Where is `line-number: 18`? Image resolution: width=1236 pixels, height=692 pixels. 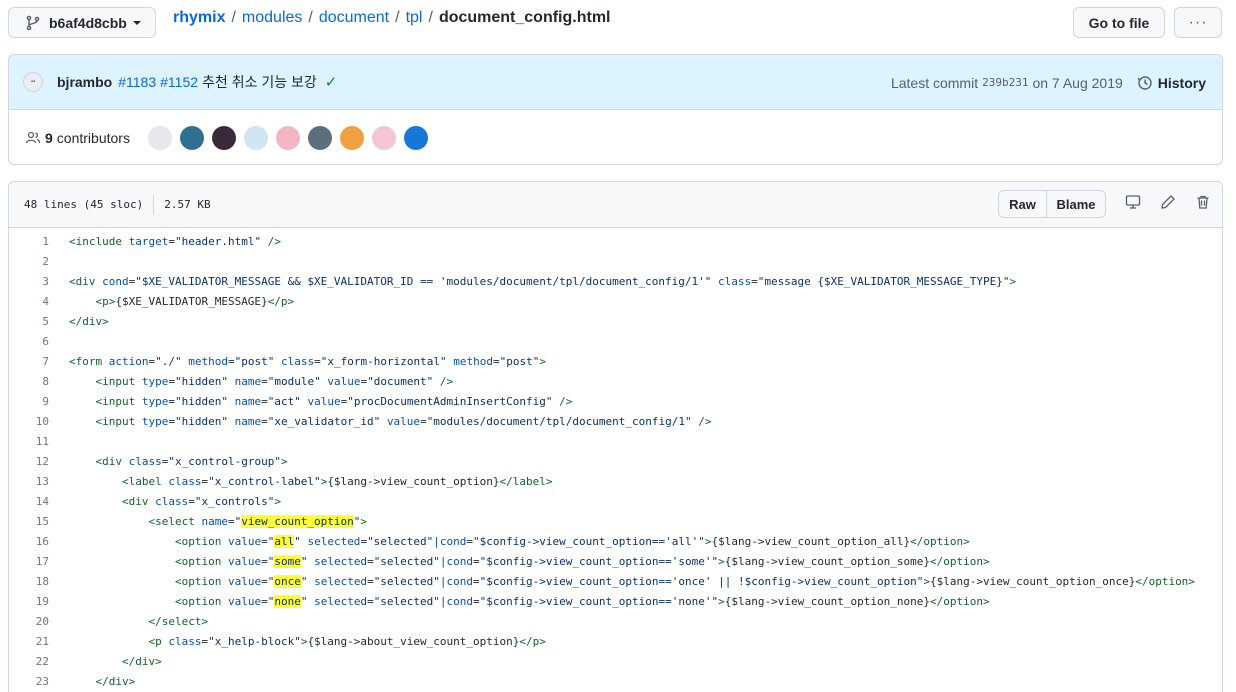
line-number: 18 is located at coordinates (29, 581).